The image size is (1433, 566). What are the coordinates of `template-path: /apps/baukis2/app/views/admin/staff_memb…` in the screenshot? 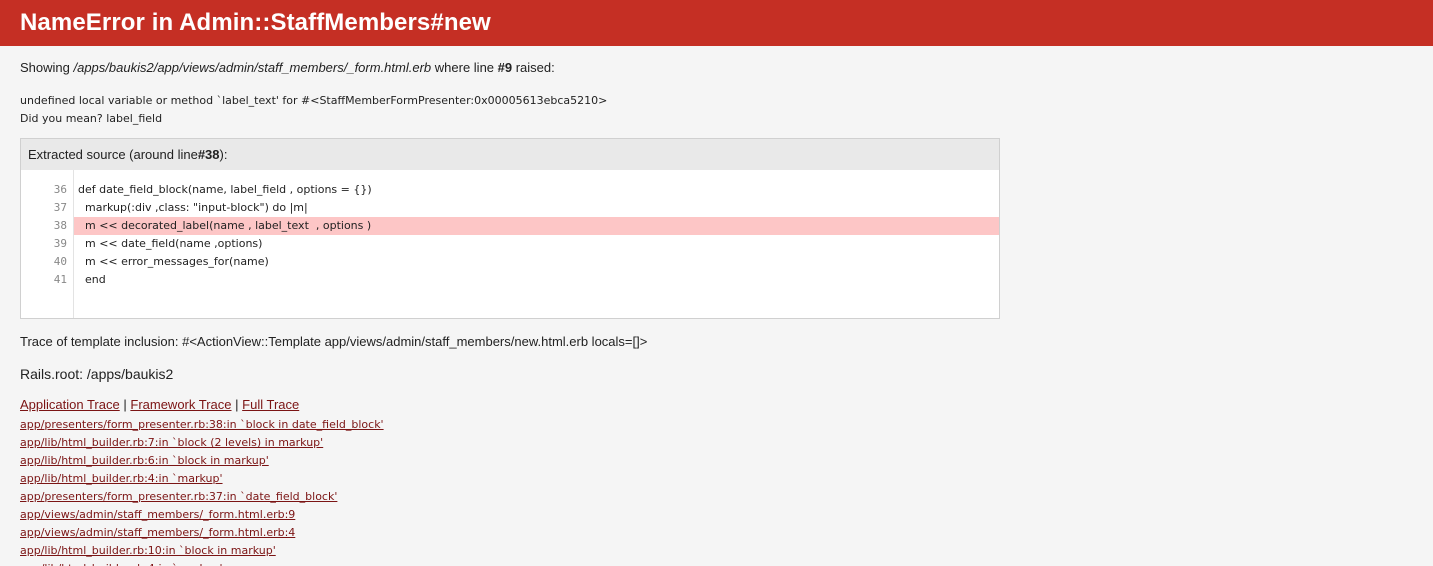 It's located at (252, 67).